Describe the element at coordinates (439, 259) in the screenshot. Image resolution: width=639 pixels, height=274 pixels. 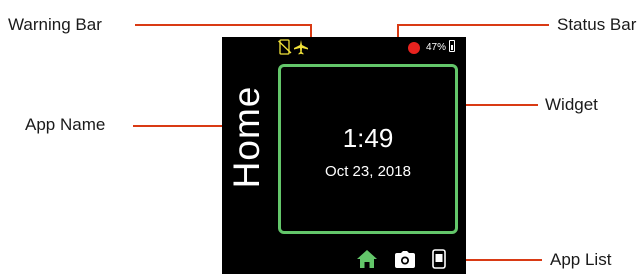
I see `phone-app-icon` at that location.